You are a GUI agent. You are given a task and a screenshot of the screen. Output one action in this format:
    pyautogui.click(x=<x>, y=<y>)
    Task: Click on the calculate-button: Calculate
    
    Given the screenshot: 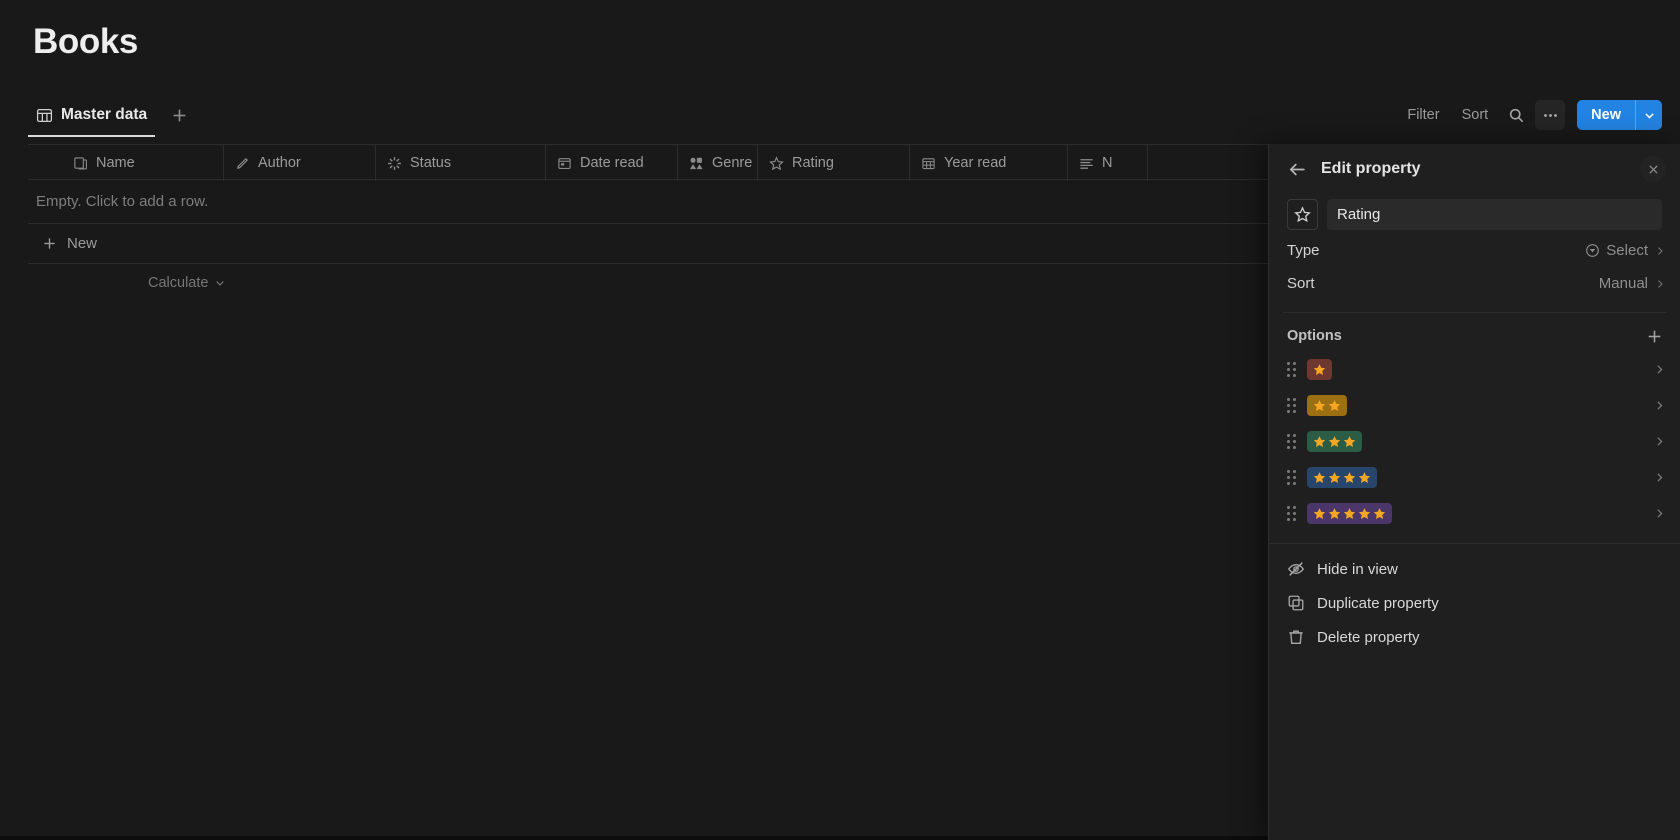 What is the action you would take?
    pyautogui.click(x=187, y=283)
    